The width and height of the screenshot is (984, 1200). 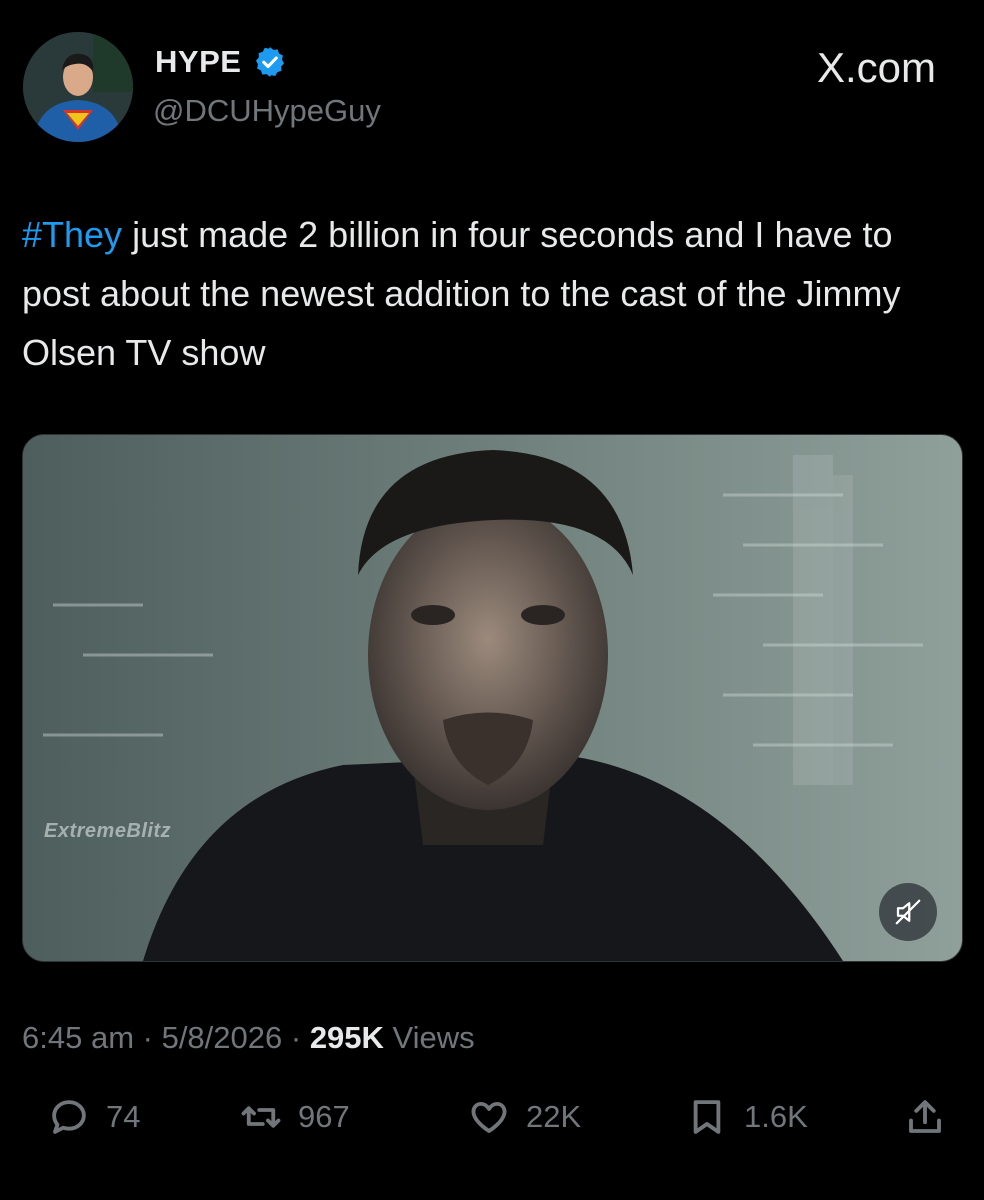 What do you see at coordinates (346, 1037) in the screenshot?
I see `views-count: 295K` at bounding box center [346, 1037].